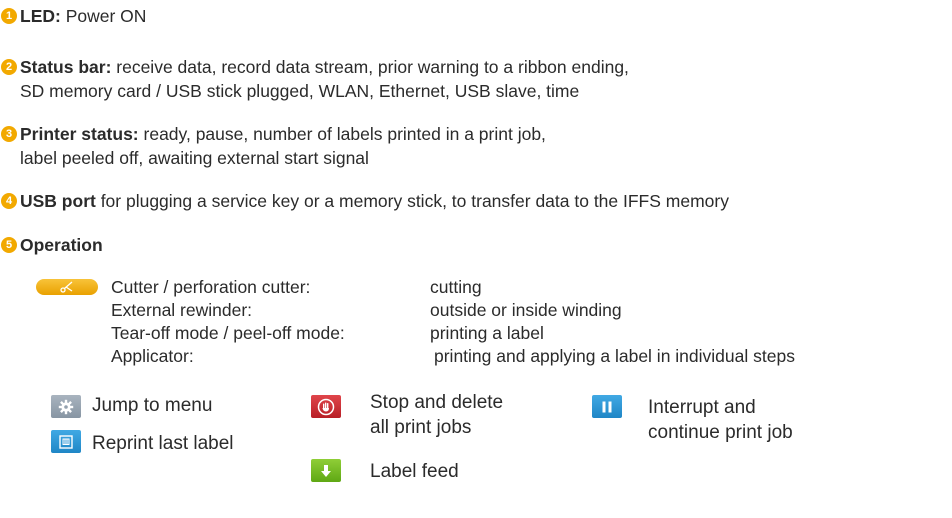 This screenshot has height=518, width=952. What do you see at coordinates (211, 287) in the screenshot?
I see `operation-mode-cutter: Cutter / perforation cutter:` at bounding box center [211, 287].